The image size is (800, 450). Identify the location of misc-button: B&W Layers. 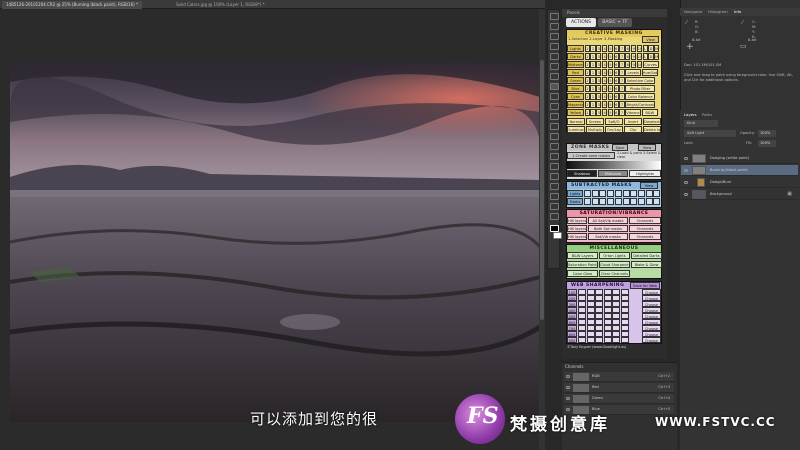
(582, 255).